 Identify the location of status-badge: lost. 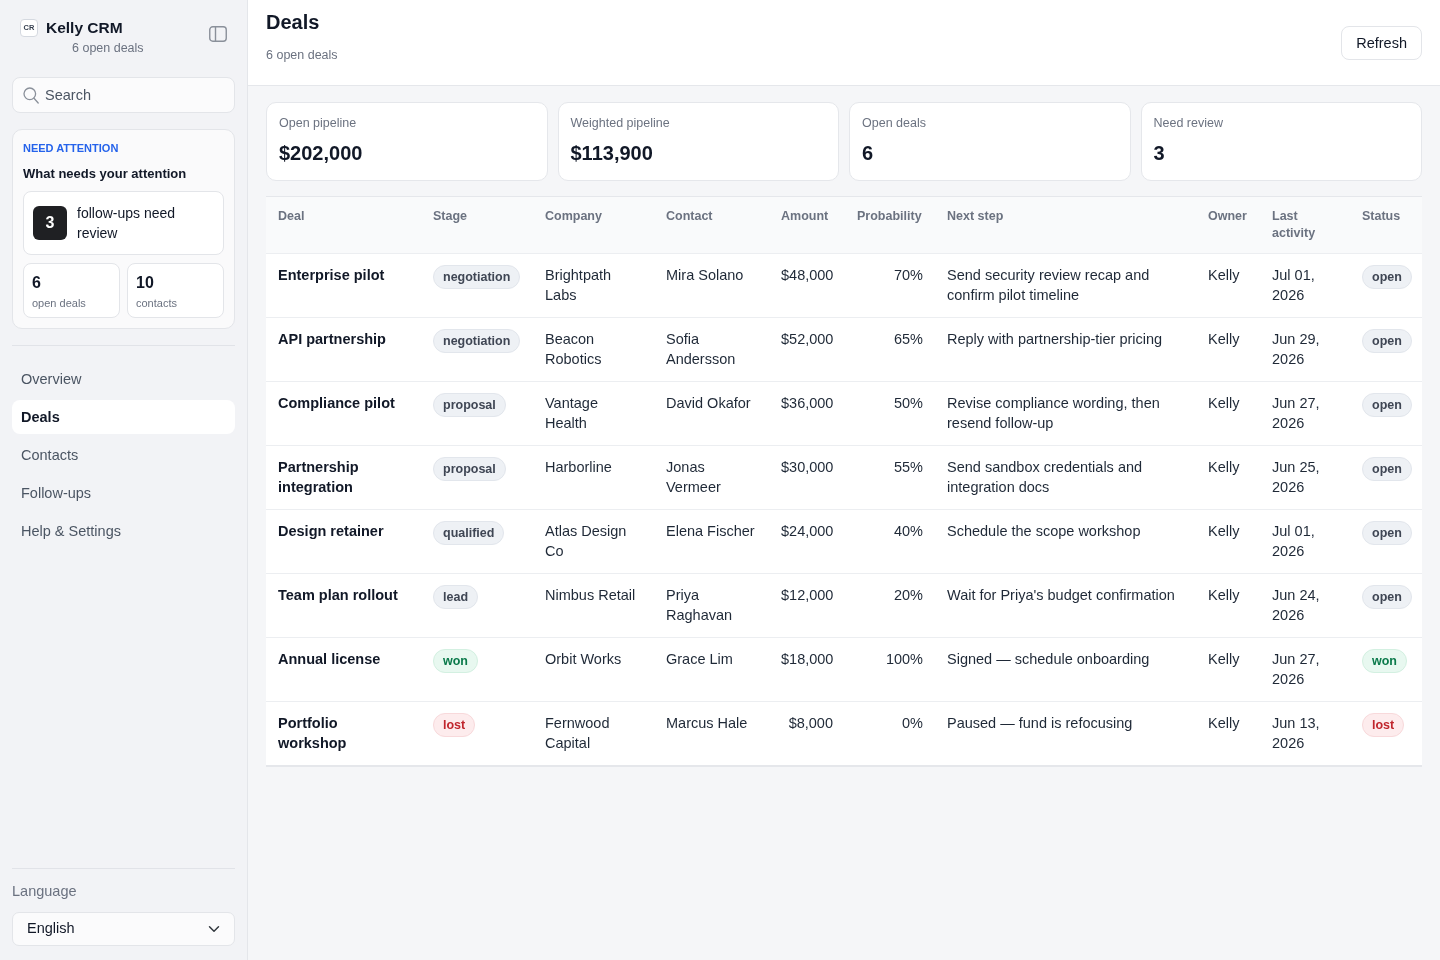
(1383, 725).